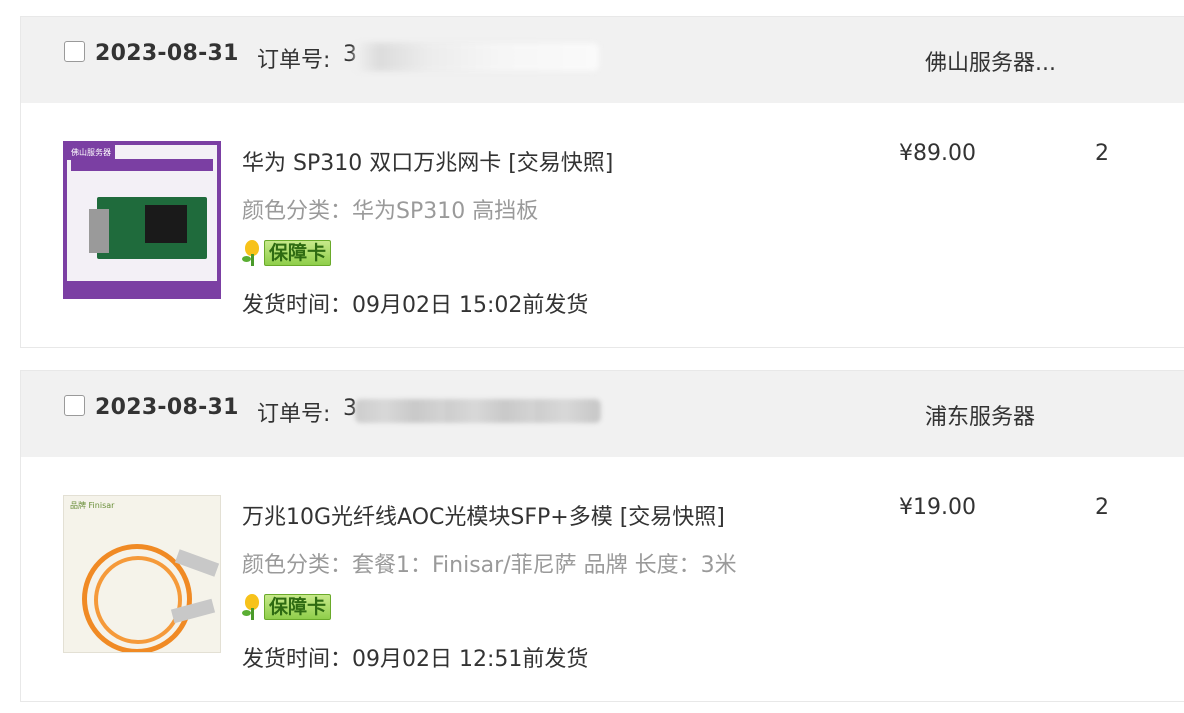 The height and width of the screenshot is (713, 1184). Describe the element at coordinates (937, 507) in the screenshot. I see `item-price: ¥19.00` at that location.